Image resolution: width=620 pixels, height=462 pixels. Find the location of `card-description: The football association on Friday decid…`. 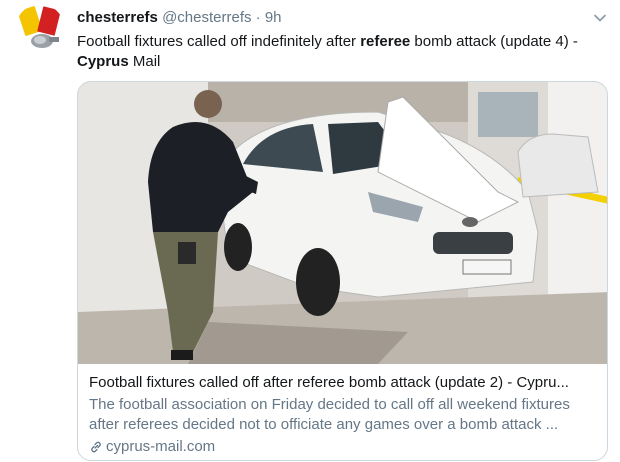

card-description: The football association on Friday decid… is located at coordinates (329, 414).